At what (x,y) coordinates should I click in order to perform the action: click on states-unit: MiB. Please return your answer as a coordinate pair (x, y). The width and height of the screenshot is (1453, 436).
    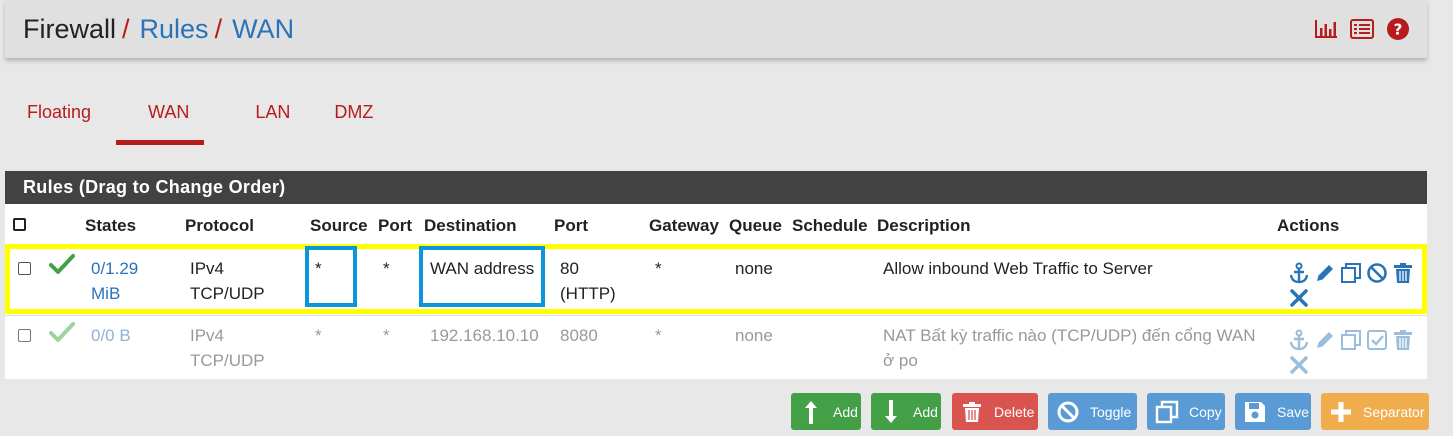
    Looking at the image, I should click on (105, 294).